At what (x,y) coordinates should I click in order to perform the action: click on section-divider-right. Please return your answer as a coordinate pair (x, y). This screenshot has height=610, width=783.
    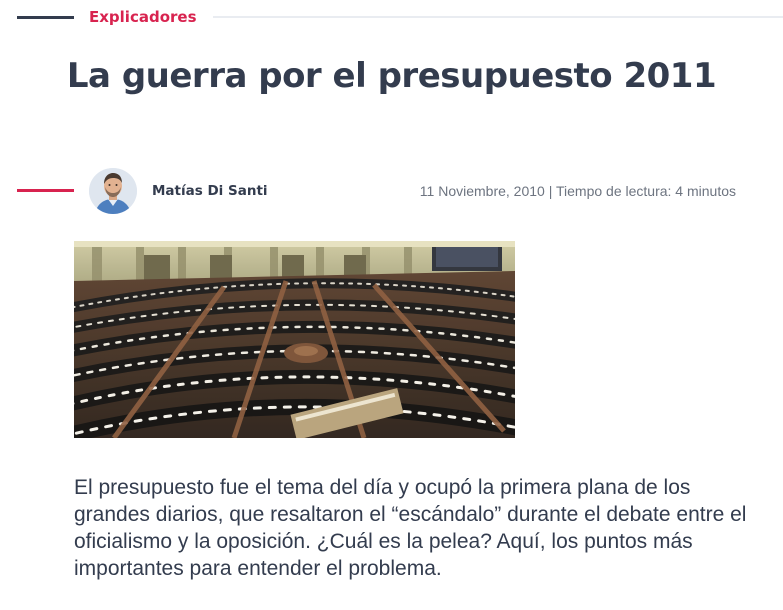
    Looking at the image, I should click on (498, 17).